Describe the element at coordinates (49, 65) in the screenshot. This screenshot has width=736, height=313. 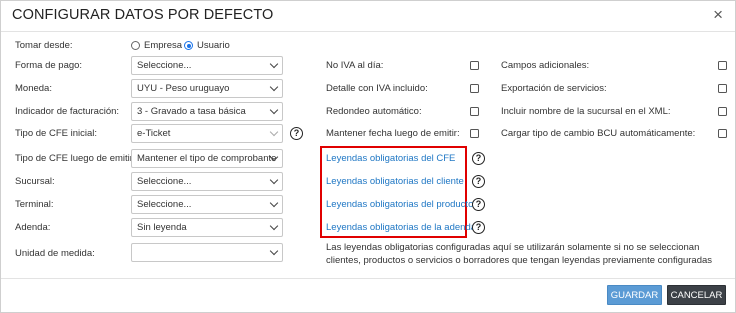
I see `forma-pago-label: Forma de pago:` at that location.